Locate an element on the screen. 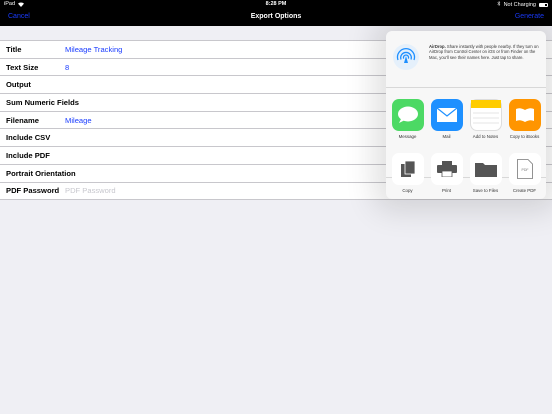  row-label: Title is located at coordinates (14, 49).